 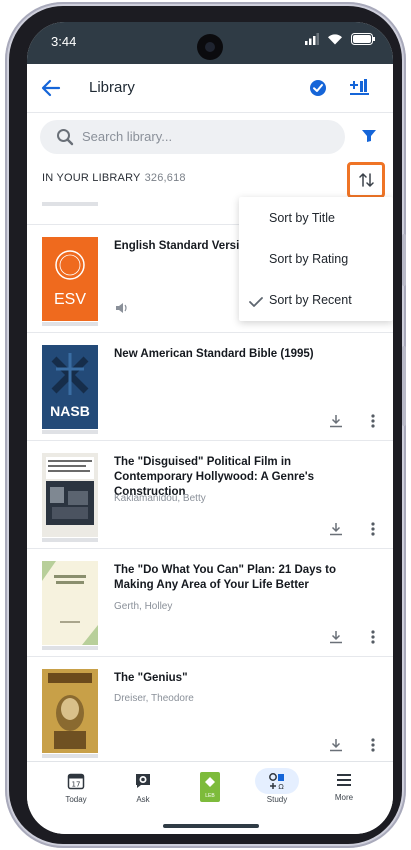 I want to click on tab-label: Study, so click(x=277, y=799).